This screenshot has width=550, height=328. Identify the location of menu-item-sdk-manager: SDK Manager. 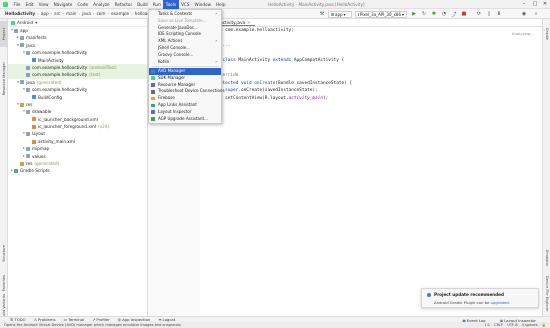
(185, 78).